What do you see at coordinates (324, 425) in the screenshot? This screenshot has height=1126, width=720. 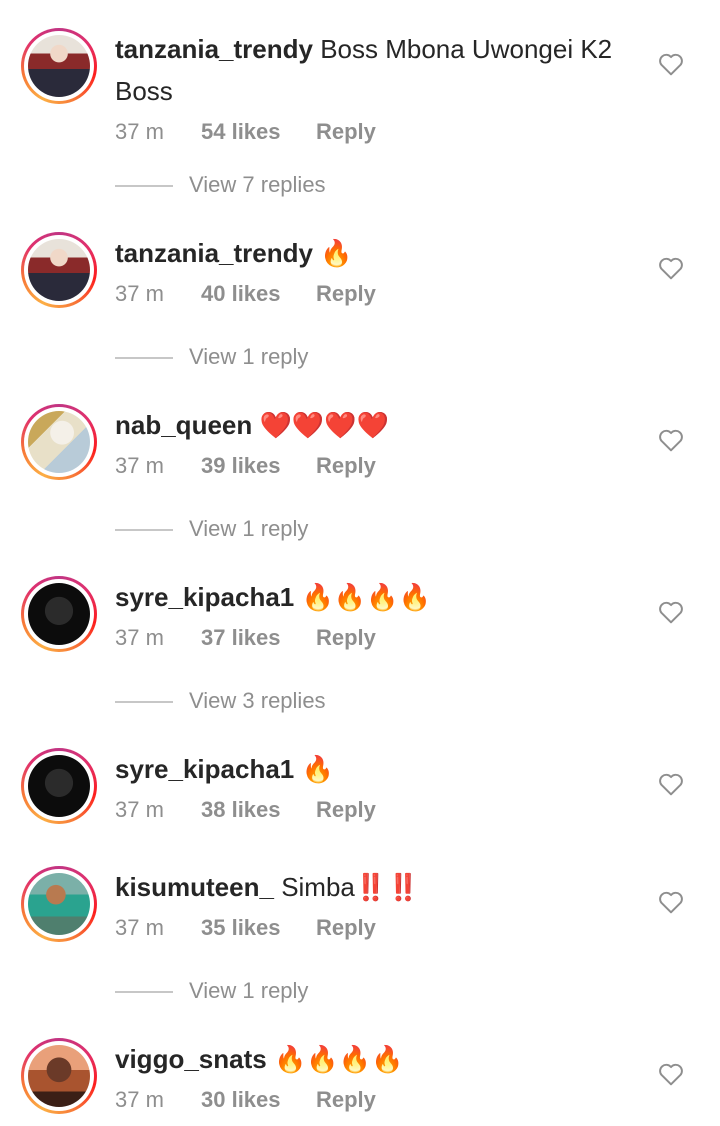 I see `comment-text: ❤️❤️❤️❤️` at bounding box center [324, 425].